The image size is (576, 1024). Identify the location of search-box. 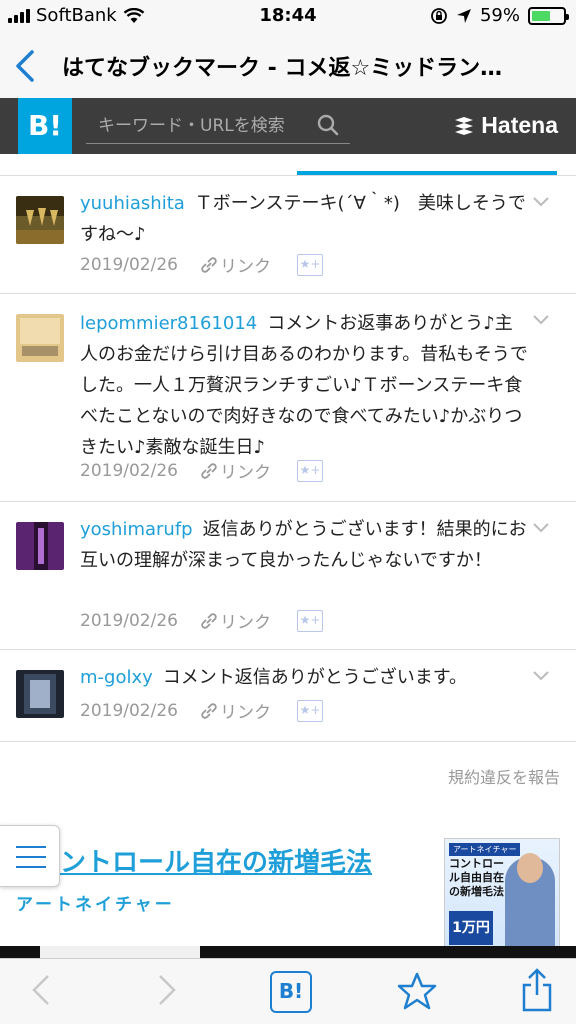
(218, 126).